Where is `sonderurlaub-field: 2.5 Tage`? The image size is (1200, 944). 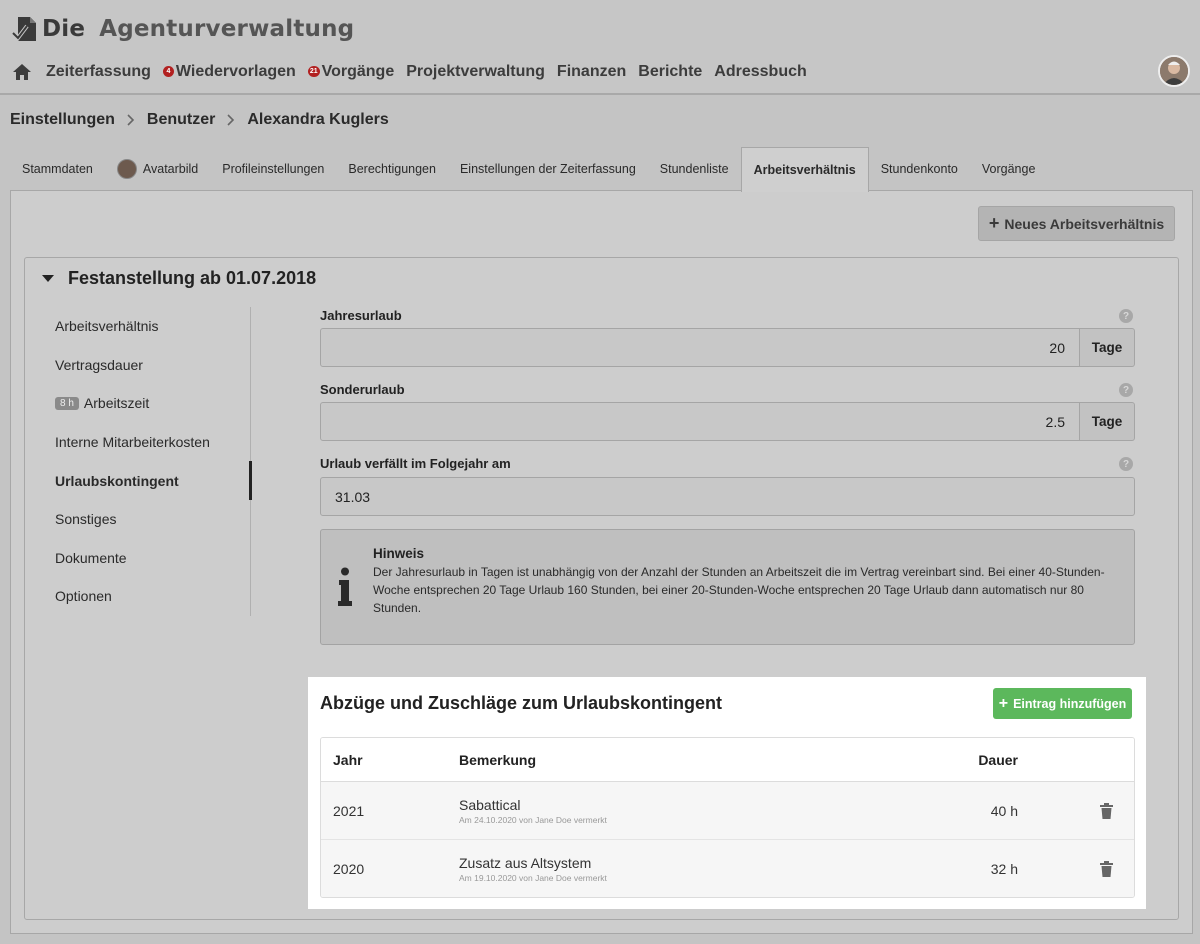 sonderurlaub-field: 2.5 Tage is located at coordinates (727, 421).